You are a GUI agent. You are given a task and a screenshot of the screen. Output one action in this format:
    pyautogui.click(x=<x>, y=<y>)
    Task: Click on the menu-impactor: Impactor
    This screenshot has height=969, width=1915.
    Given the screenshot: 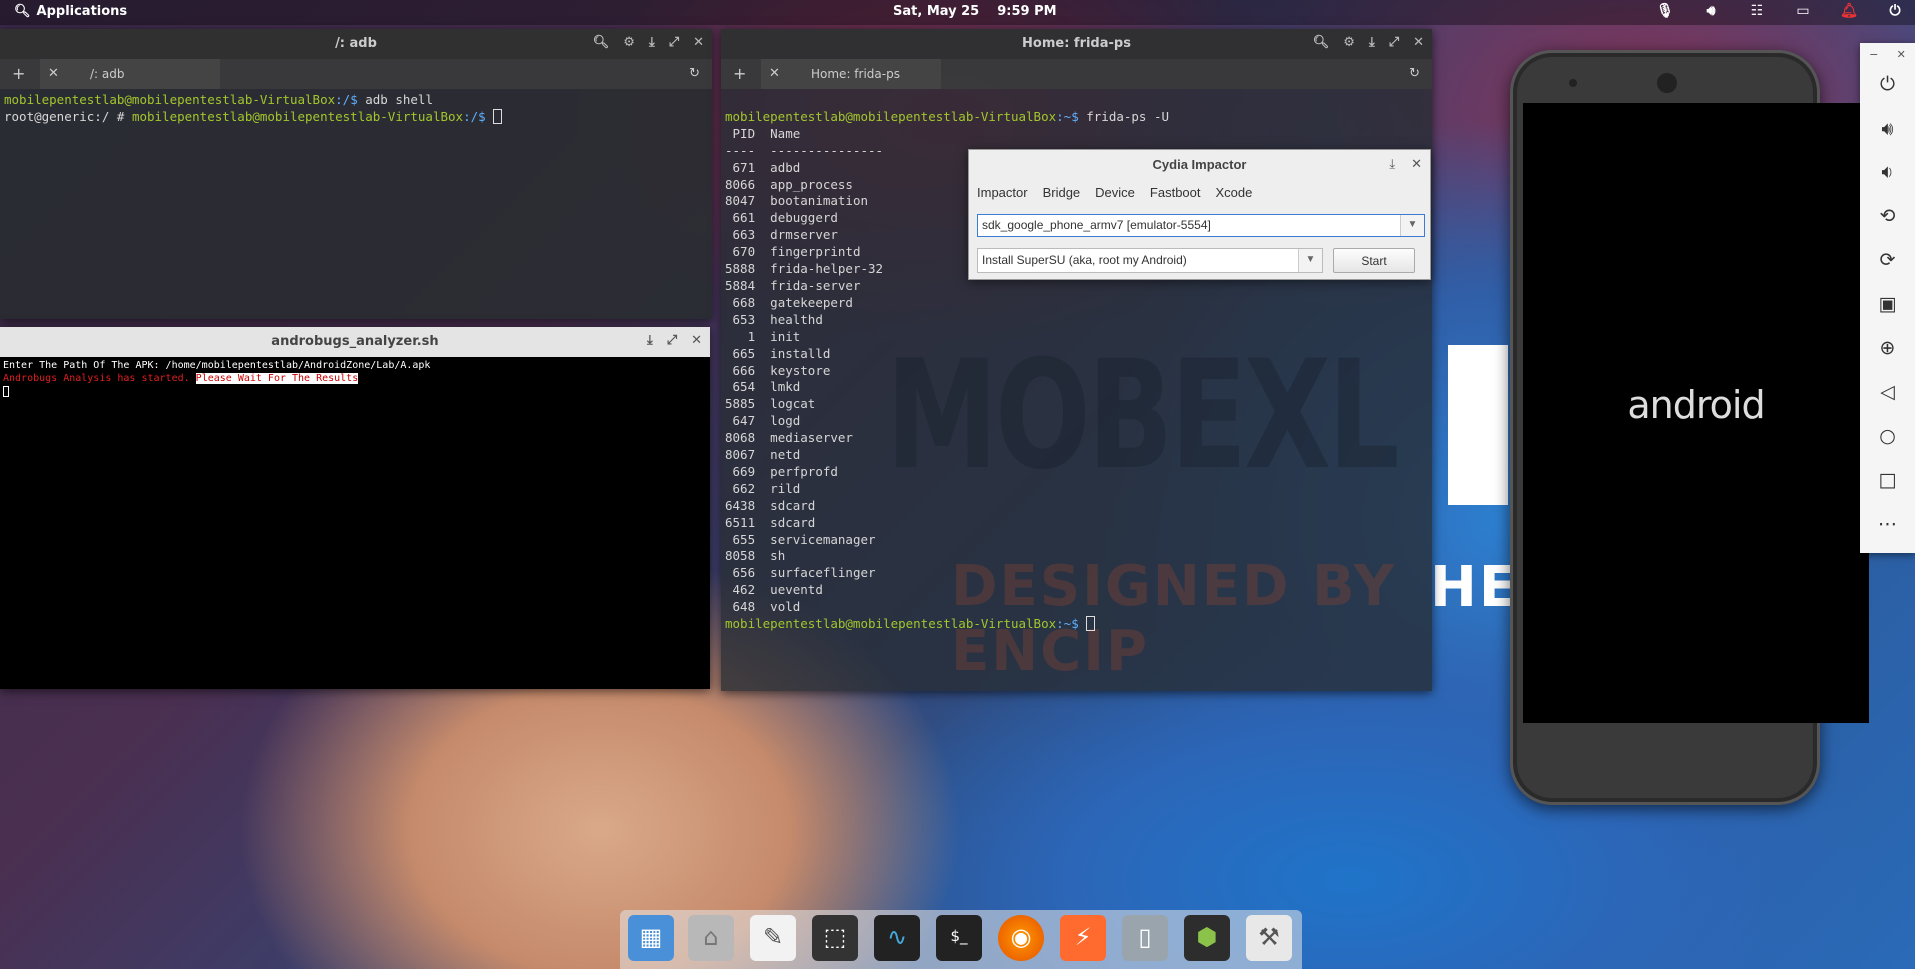 What is the action you would take?
    pyautogui.click(x=1002, y=192)
    